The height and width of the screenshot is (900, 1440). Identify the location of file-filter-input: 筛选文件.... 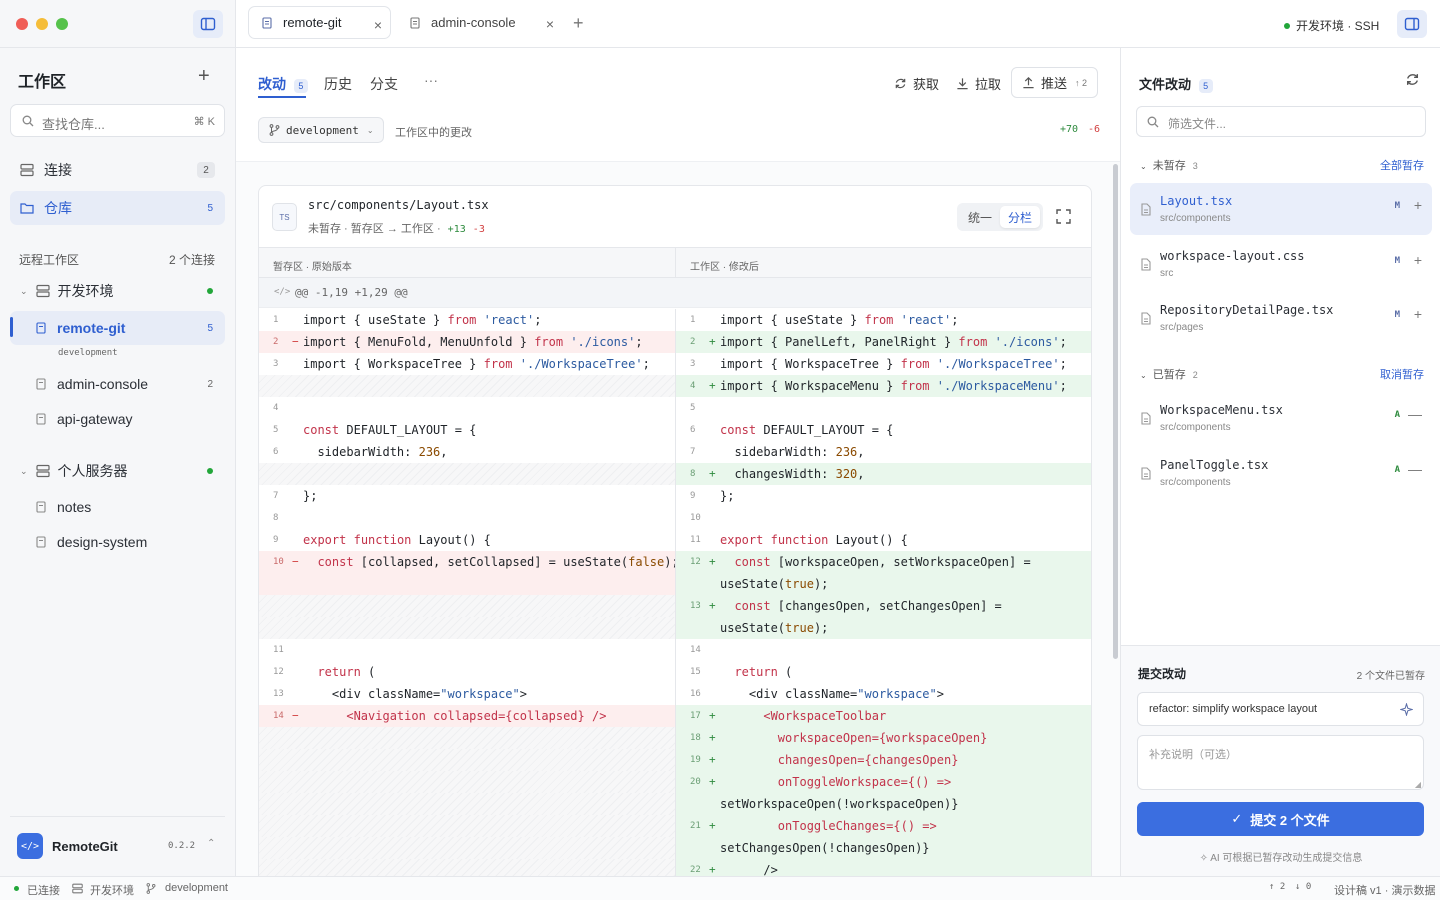
(1281, 121).